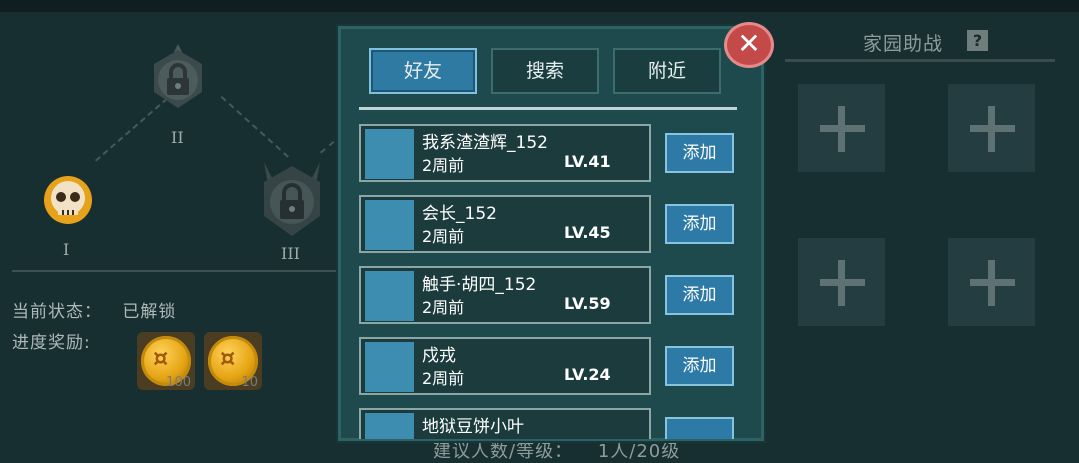 The width and height of the screenshot is (1079, 463). Describe the element at coordinates (587, 232) in the screenshot. I see `player-level: LV.45` at that location.